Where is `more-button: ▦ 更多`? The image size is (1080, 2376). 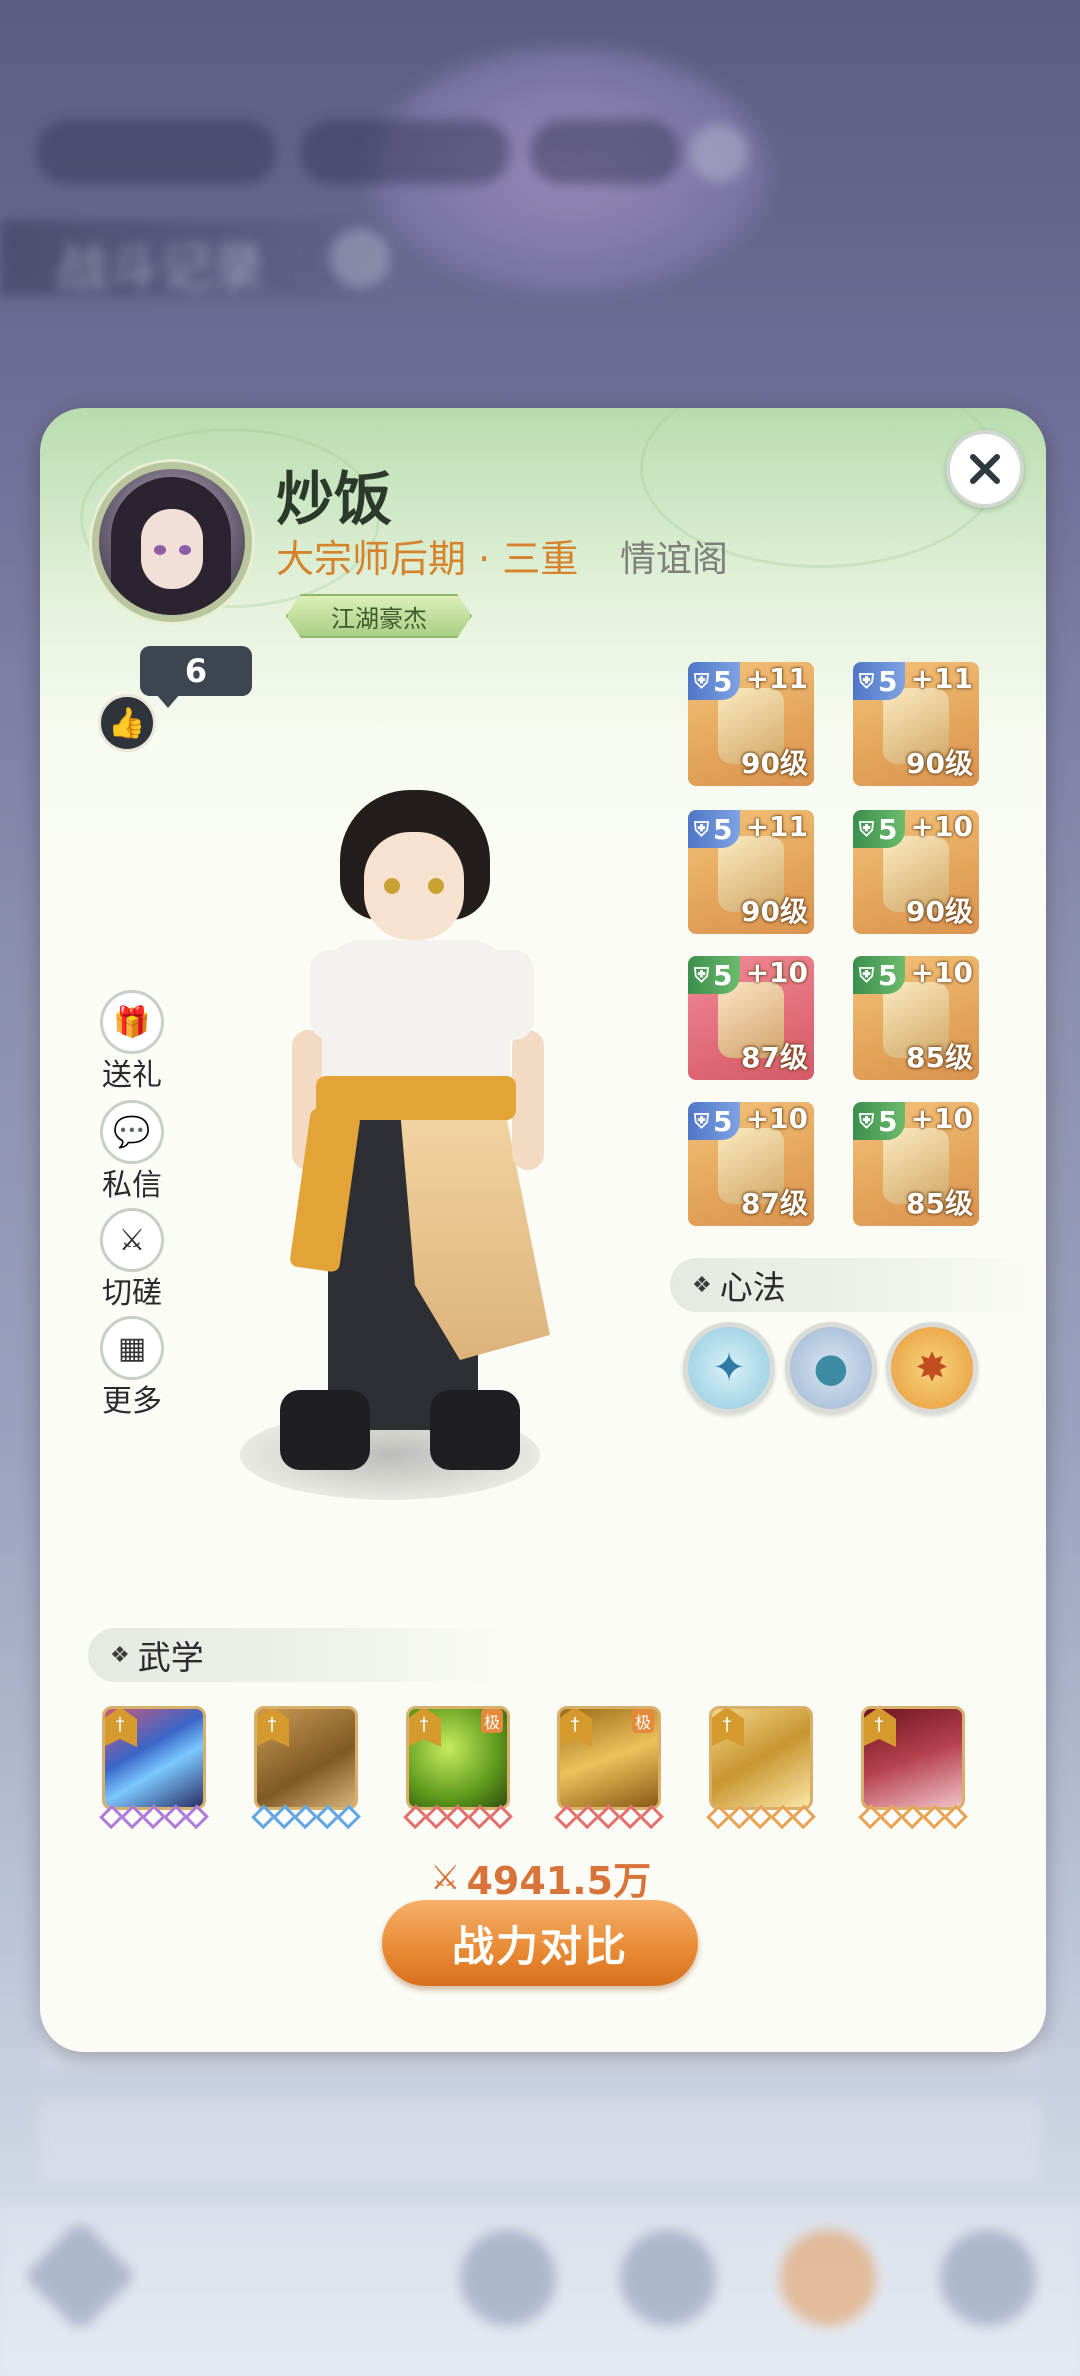
more-button: ▦ 更多 is located at coordinates (132, 1368).